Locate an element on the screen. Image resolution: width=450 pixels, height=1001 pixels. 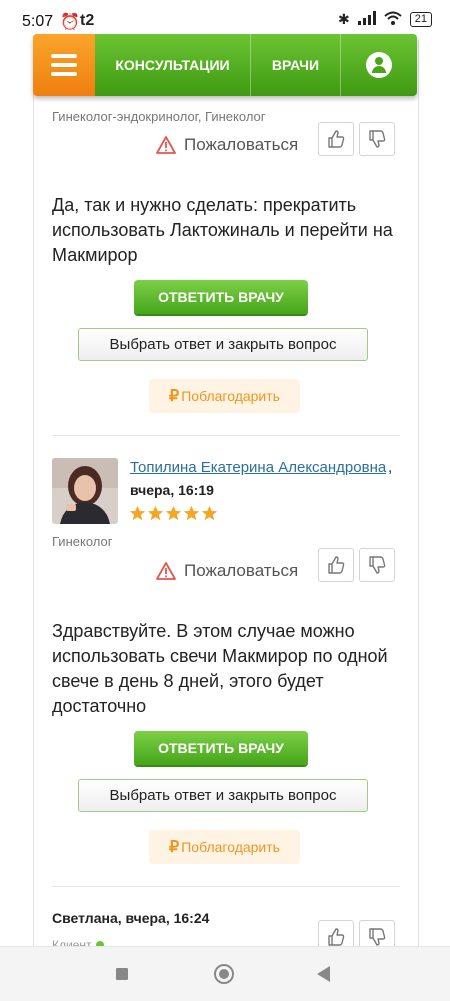
recents-icon is located at coordinates (122, 974).